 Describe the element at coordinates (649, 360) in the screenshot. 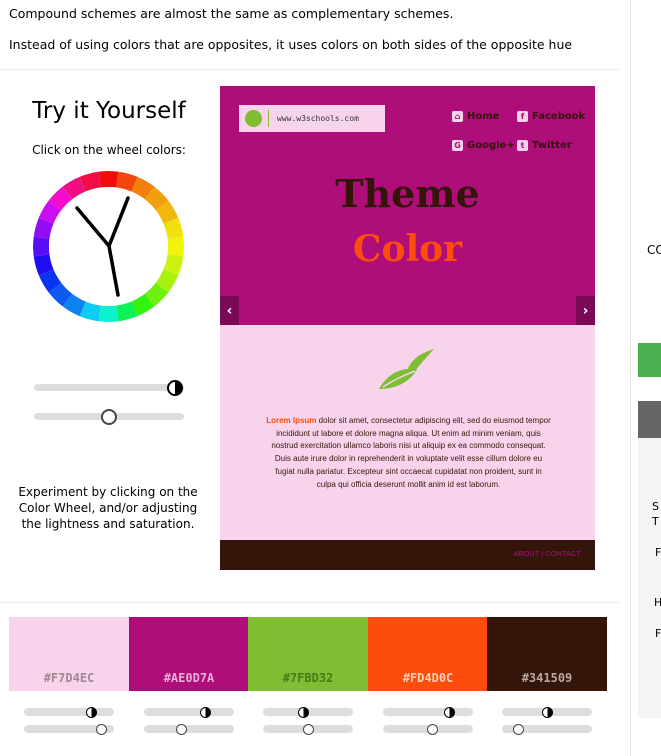

I see `edge-green-button` at that location.